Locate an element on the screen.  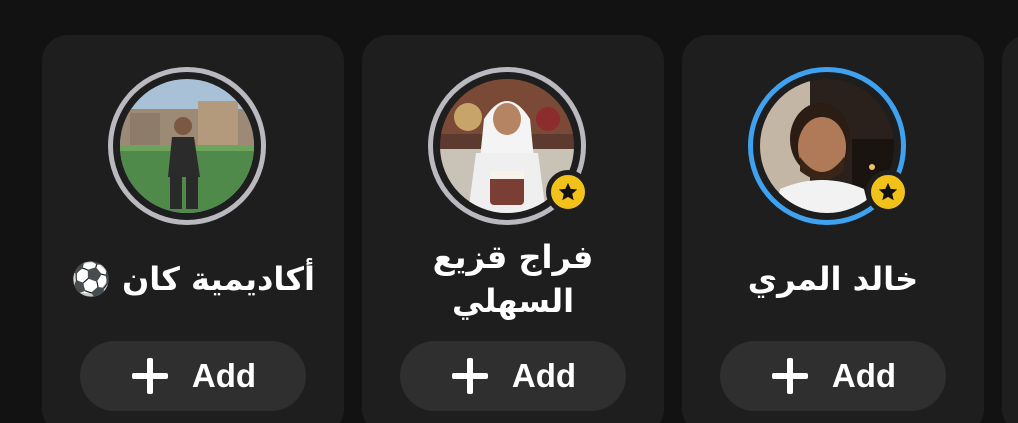
avatar-photo is located at coordinates (187, 146).